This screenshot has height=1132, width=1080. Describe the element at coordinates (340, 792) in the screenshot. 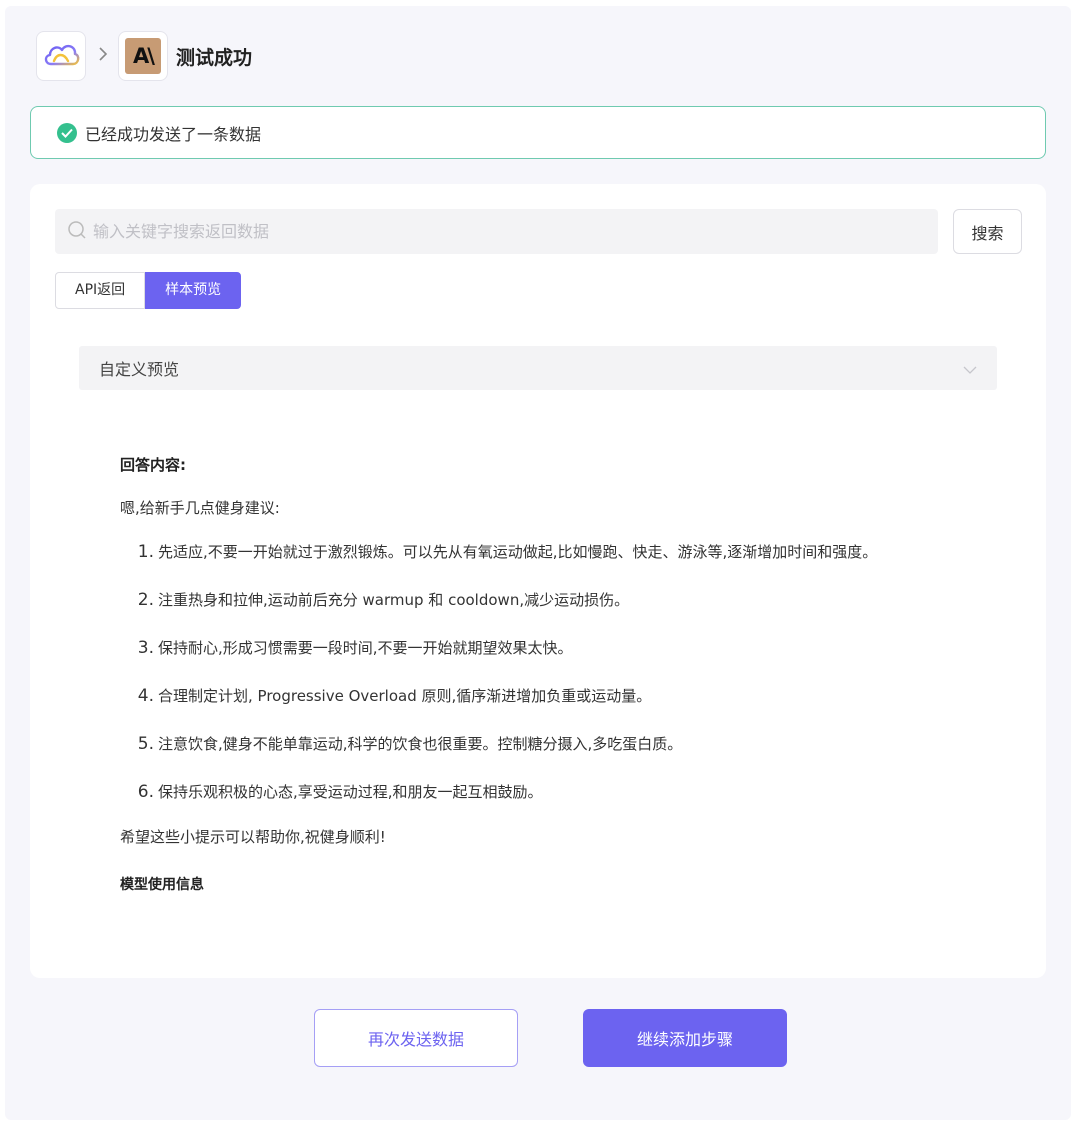

I see `list-item: 6. 保持乐观积极的心态,享受运动过程,和朋友一起互相鼓励。` at that location.